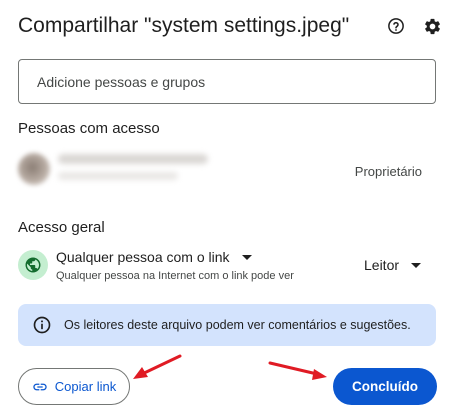 The image size is (453, 420). Describe the element at coordinates (89, 128) in the screenshot. I see `people-with-access-title: Pessoas com acesso` at that location.